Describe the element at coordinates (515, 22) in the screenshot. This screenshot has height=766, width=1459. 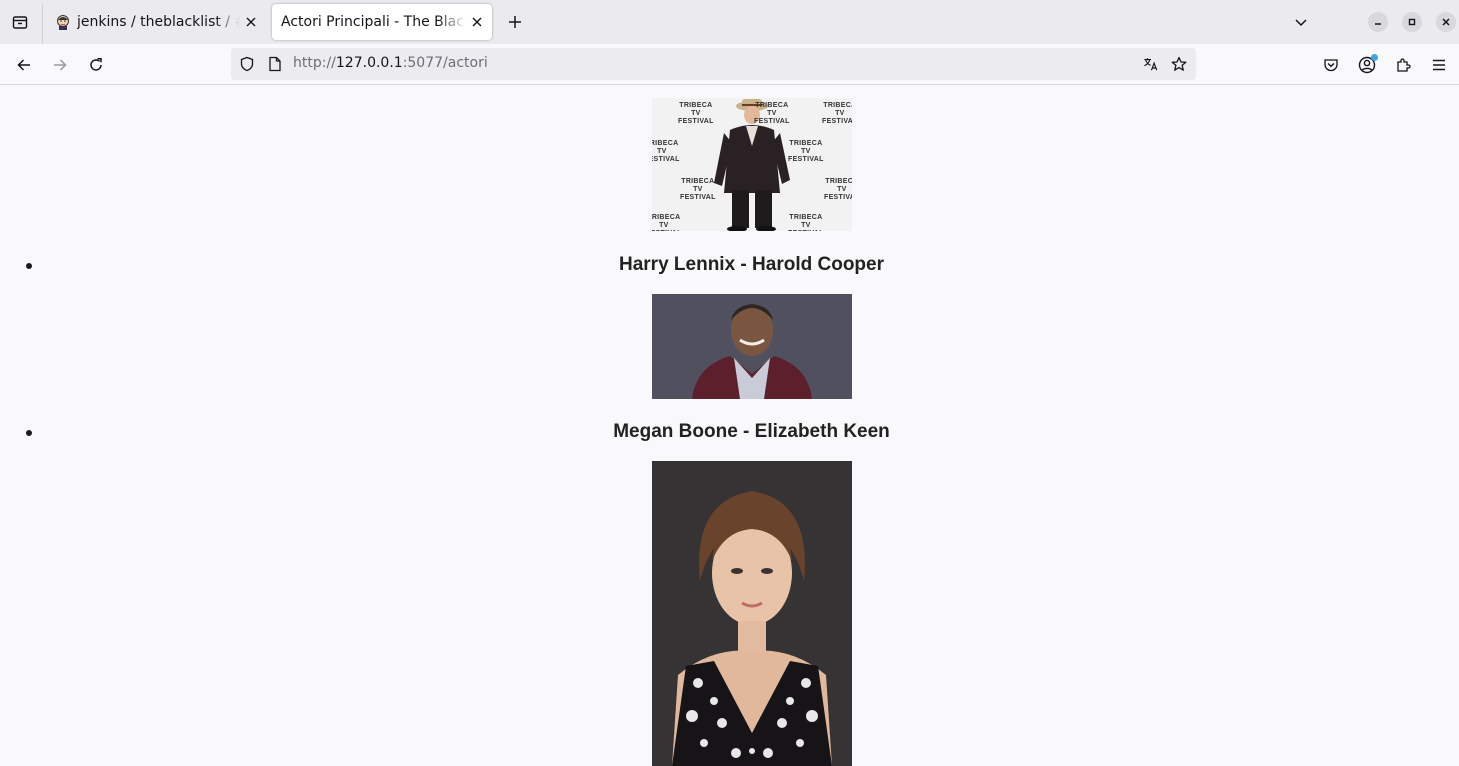
I see `plus-icon` at that location.